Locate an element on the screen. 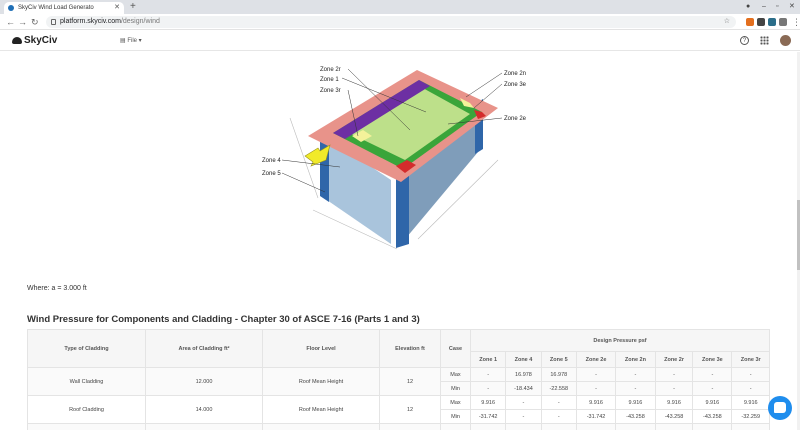  help-icon: ? is located at coordinates (744, 40).